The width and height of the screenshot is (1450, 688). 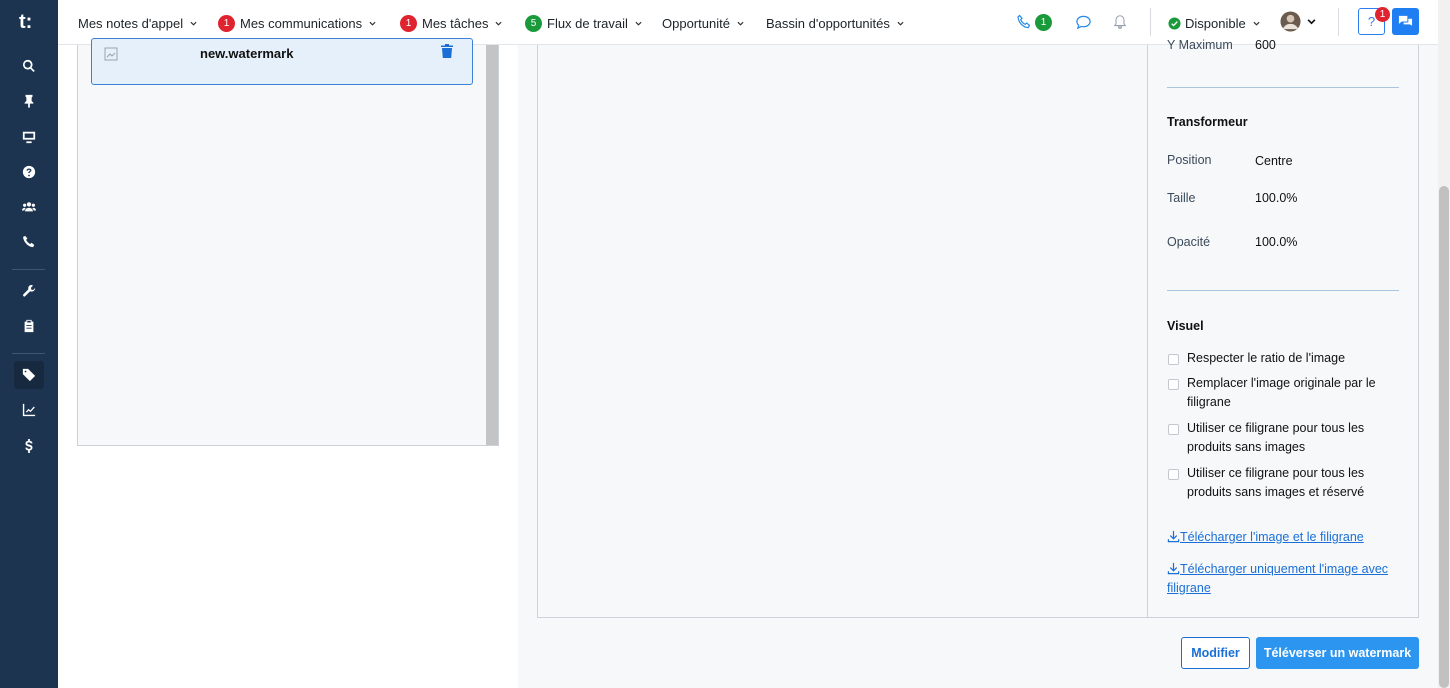 I want to click on nav-tasks: 1 Mes tâches, so click(x=451, y=23).